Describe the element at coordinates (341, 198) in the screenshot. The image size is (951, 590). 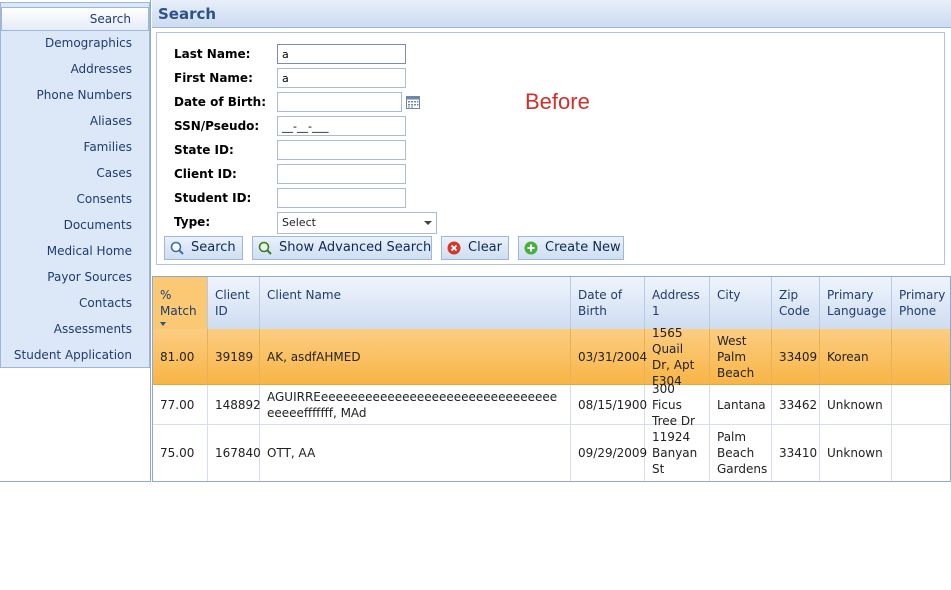
I see `student-id-input` at that location.